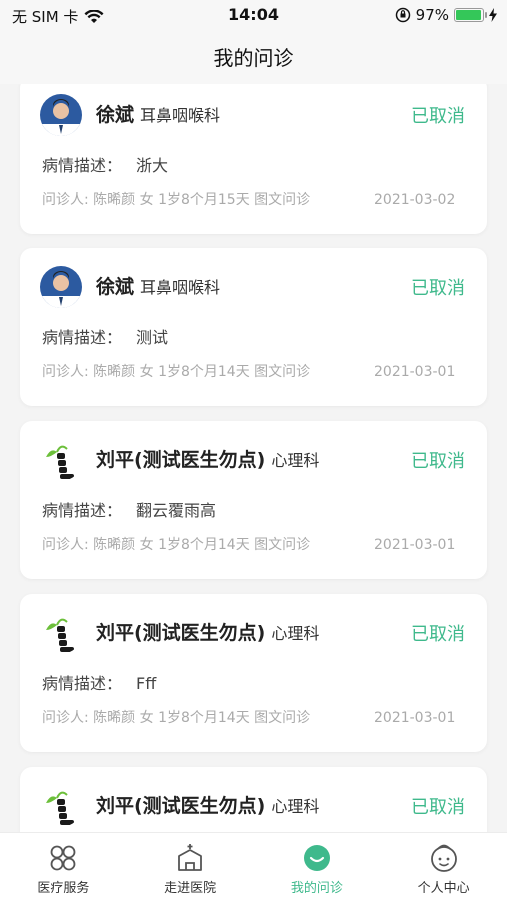  I want to click on battery-fill, so click(469, 15).